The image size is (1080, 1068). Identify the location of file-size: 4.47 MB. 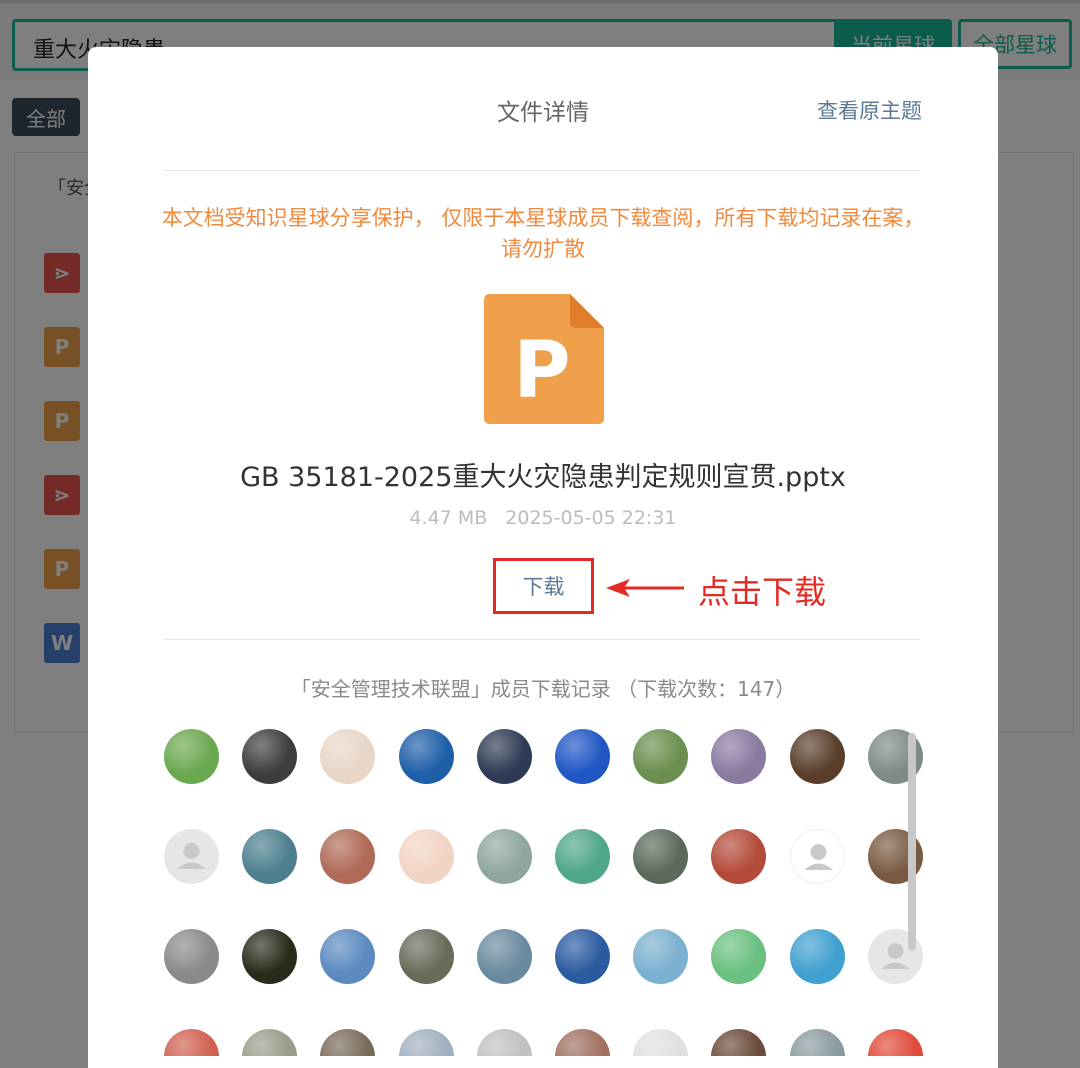
(448, 518).